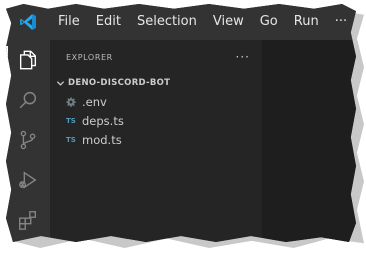 The width and height of the screenshot is (366, 256). What do you see at coordinates (73, 101) in the screenshot?
I see `gear-icon` at bounding box center [73, 101].